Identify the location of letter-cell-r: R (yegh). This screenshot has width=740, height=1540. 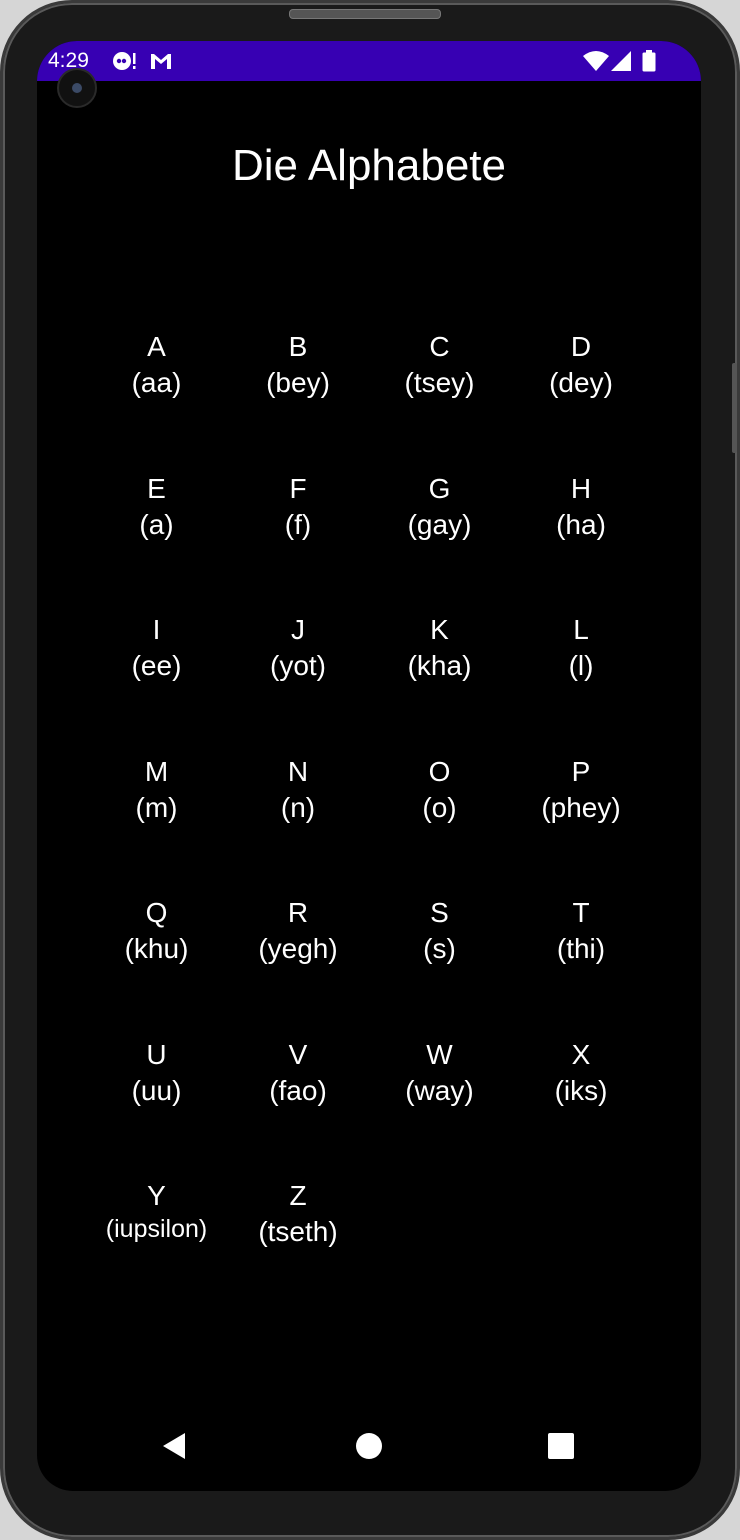
(298, 965).